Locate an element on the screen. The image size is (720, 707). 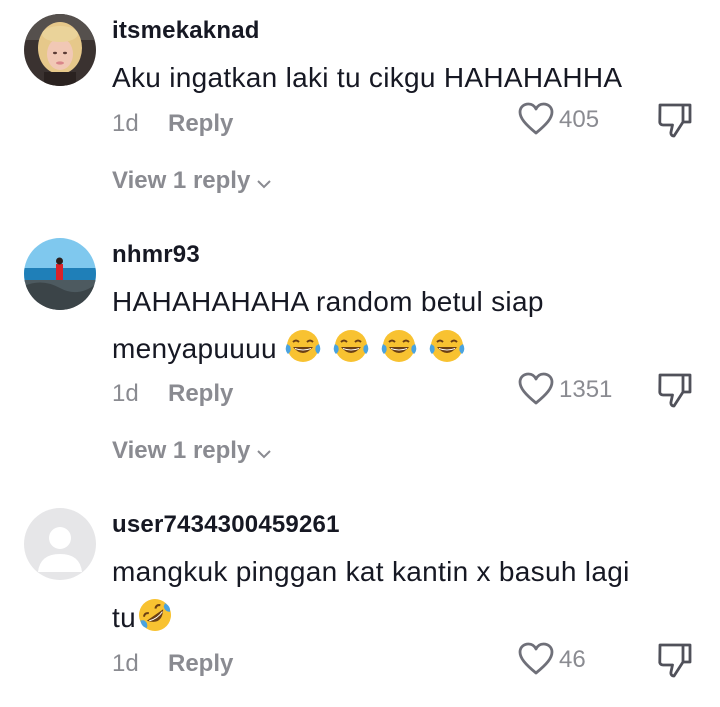
comment-text-line-1: mangkuk pinggan kat kantin x basuh lagi is located at coordinates (371, 571).